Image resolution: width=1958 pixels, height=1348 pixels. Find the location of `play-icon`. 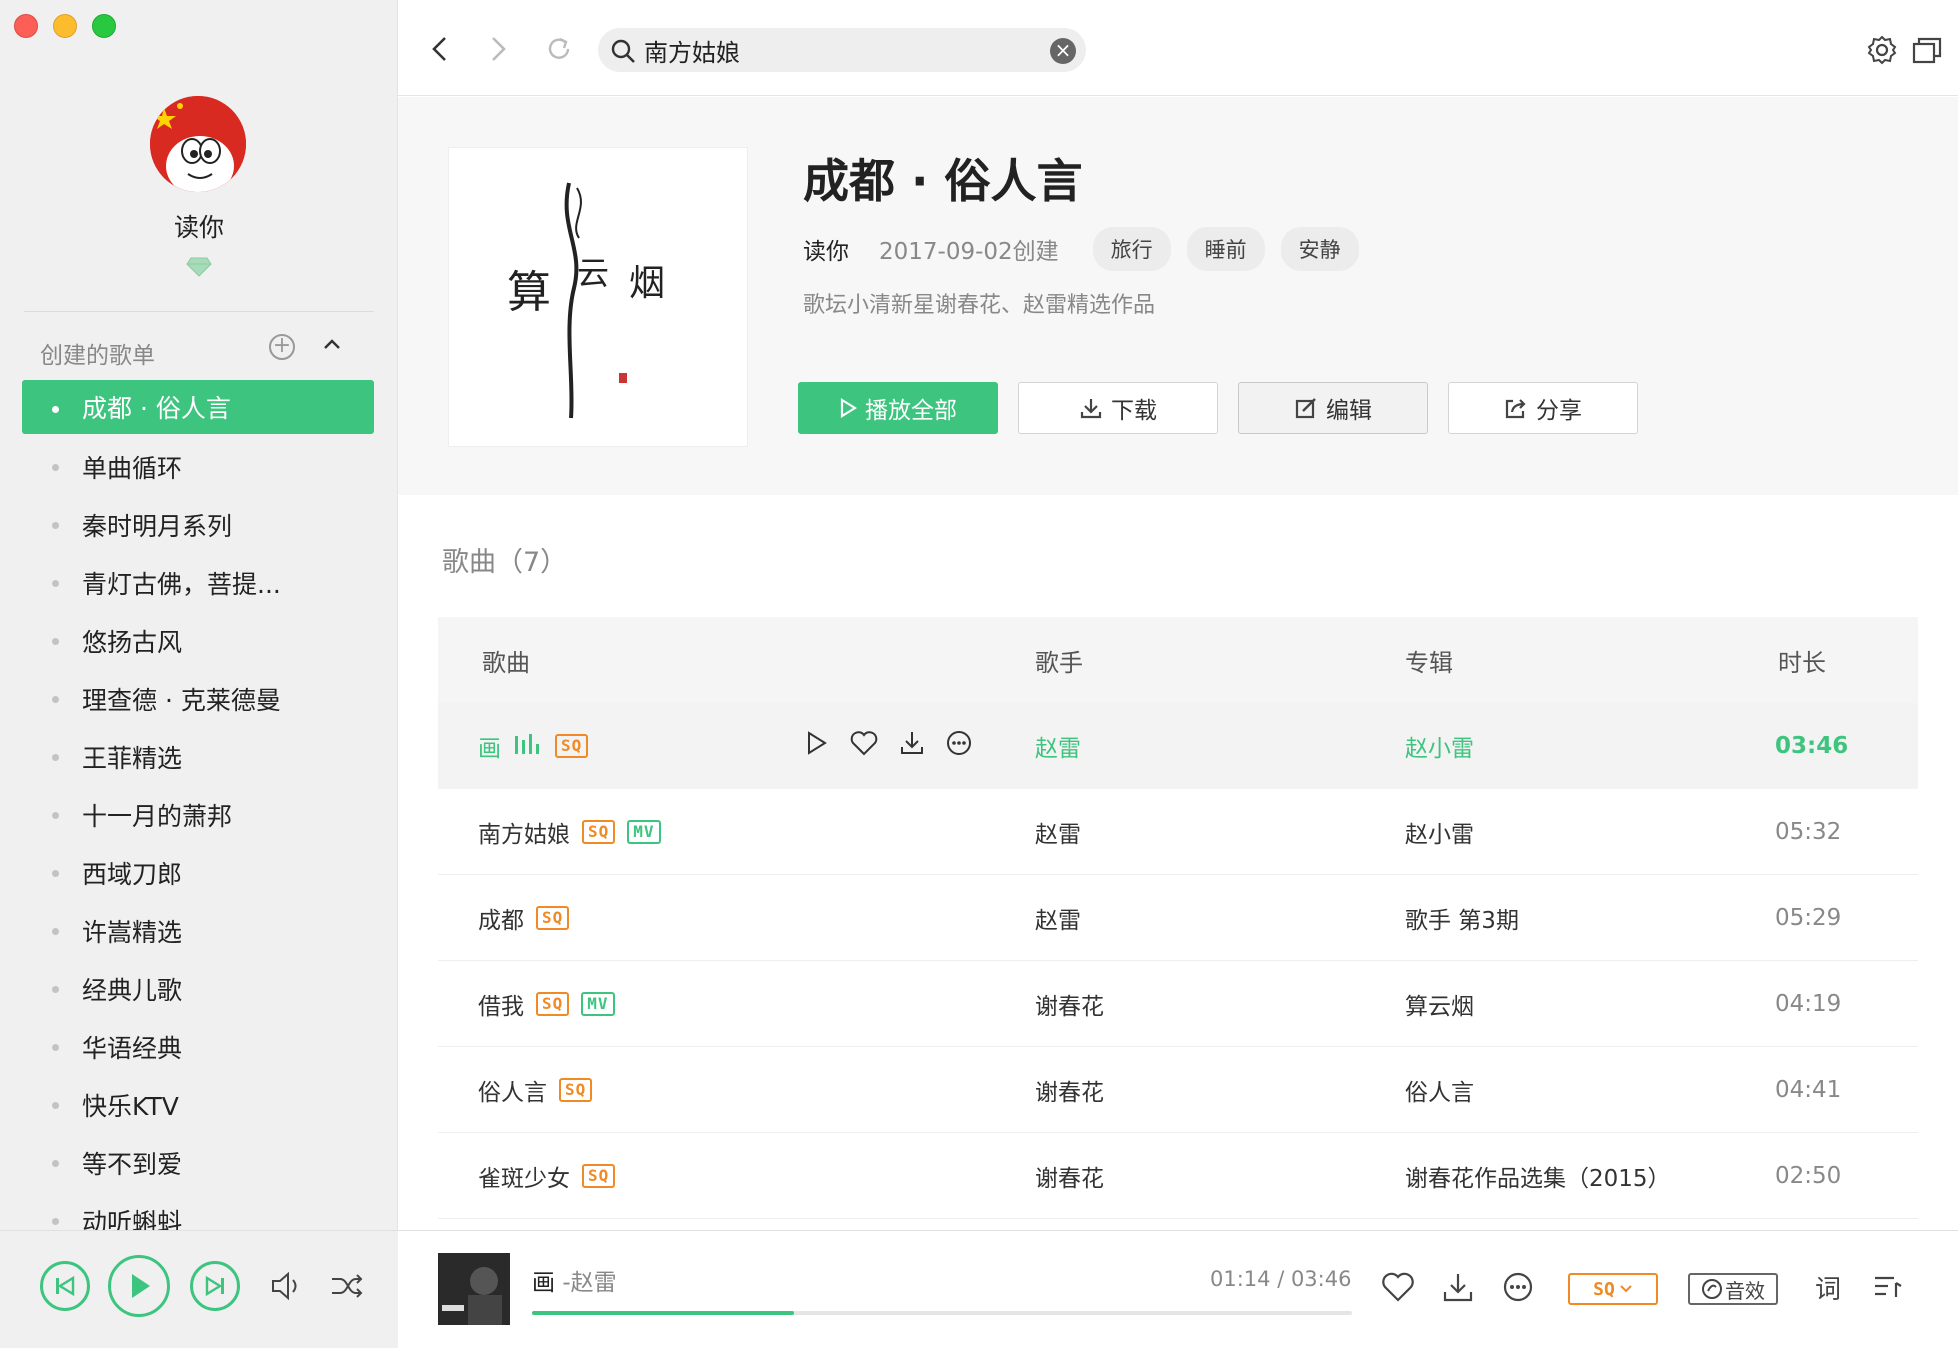

play-icon is located at coordinates (816, 746).